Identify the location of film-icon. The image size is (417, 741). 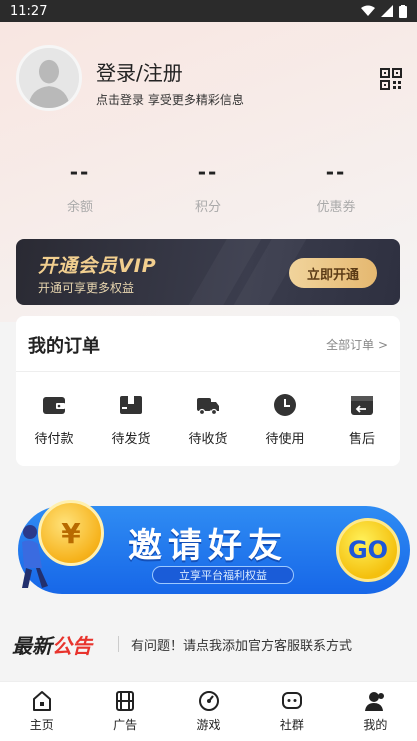
(125, 701).